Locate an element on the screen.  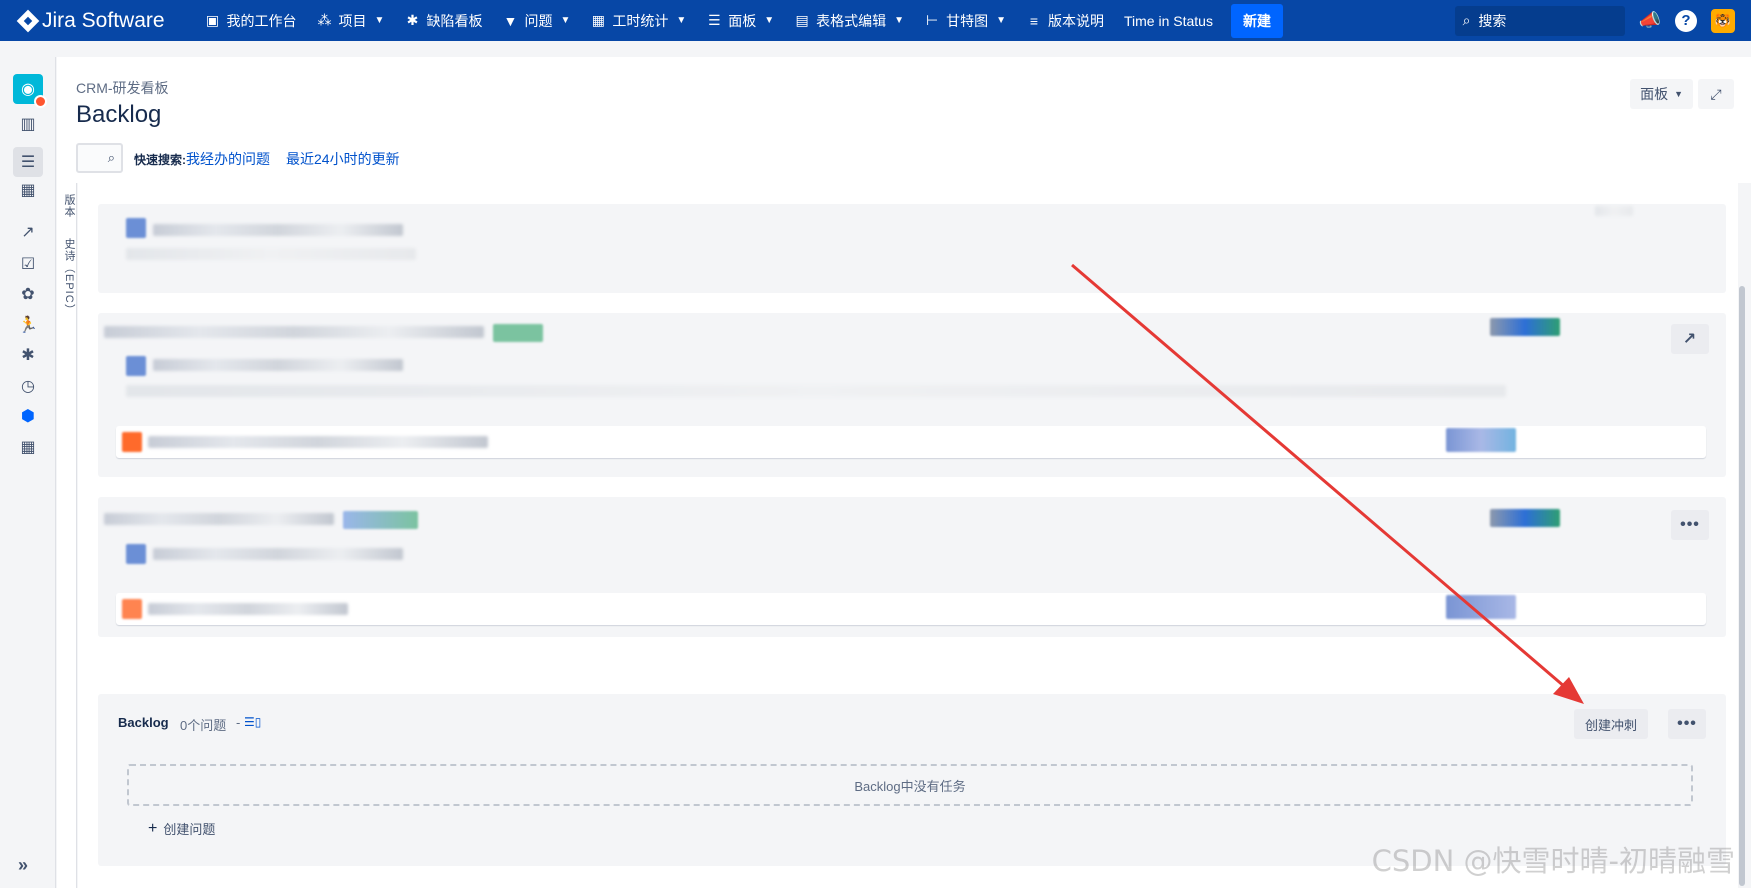
help-icon: ? is located at coordinates (1686, 20).